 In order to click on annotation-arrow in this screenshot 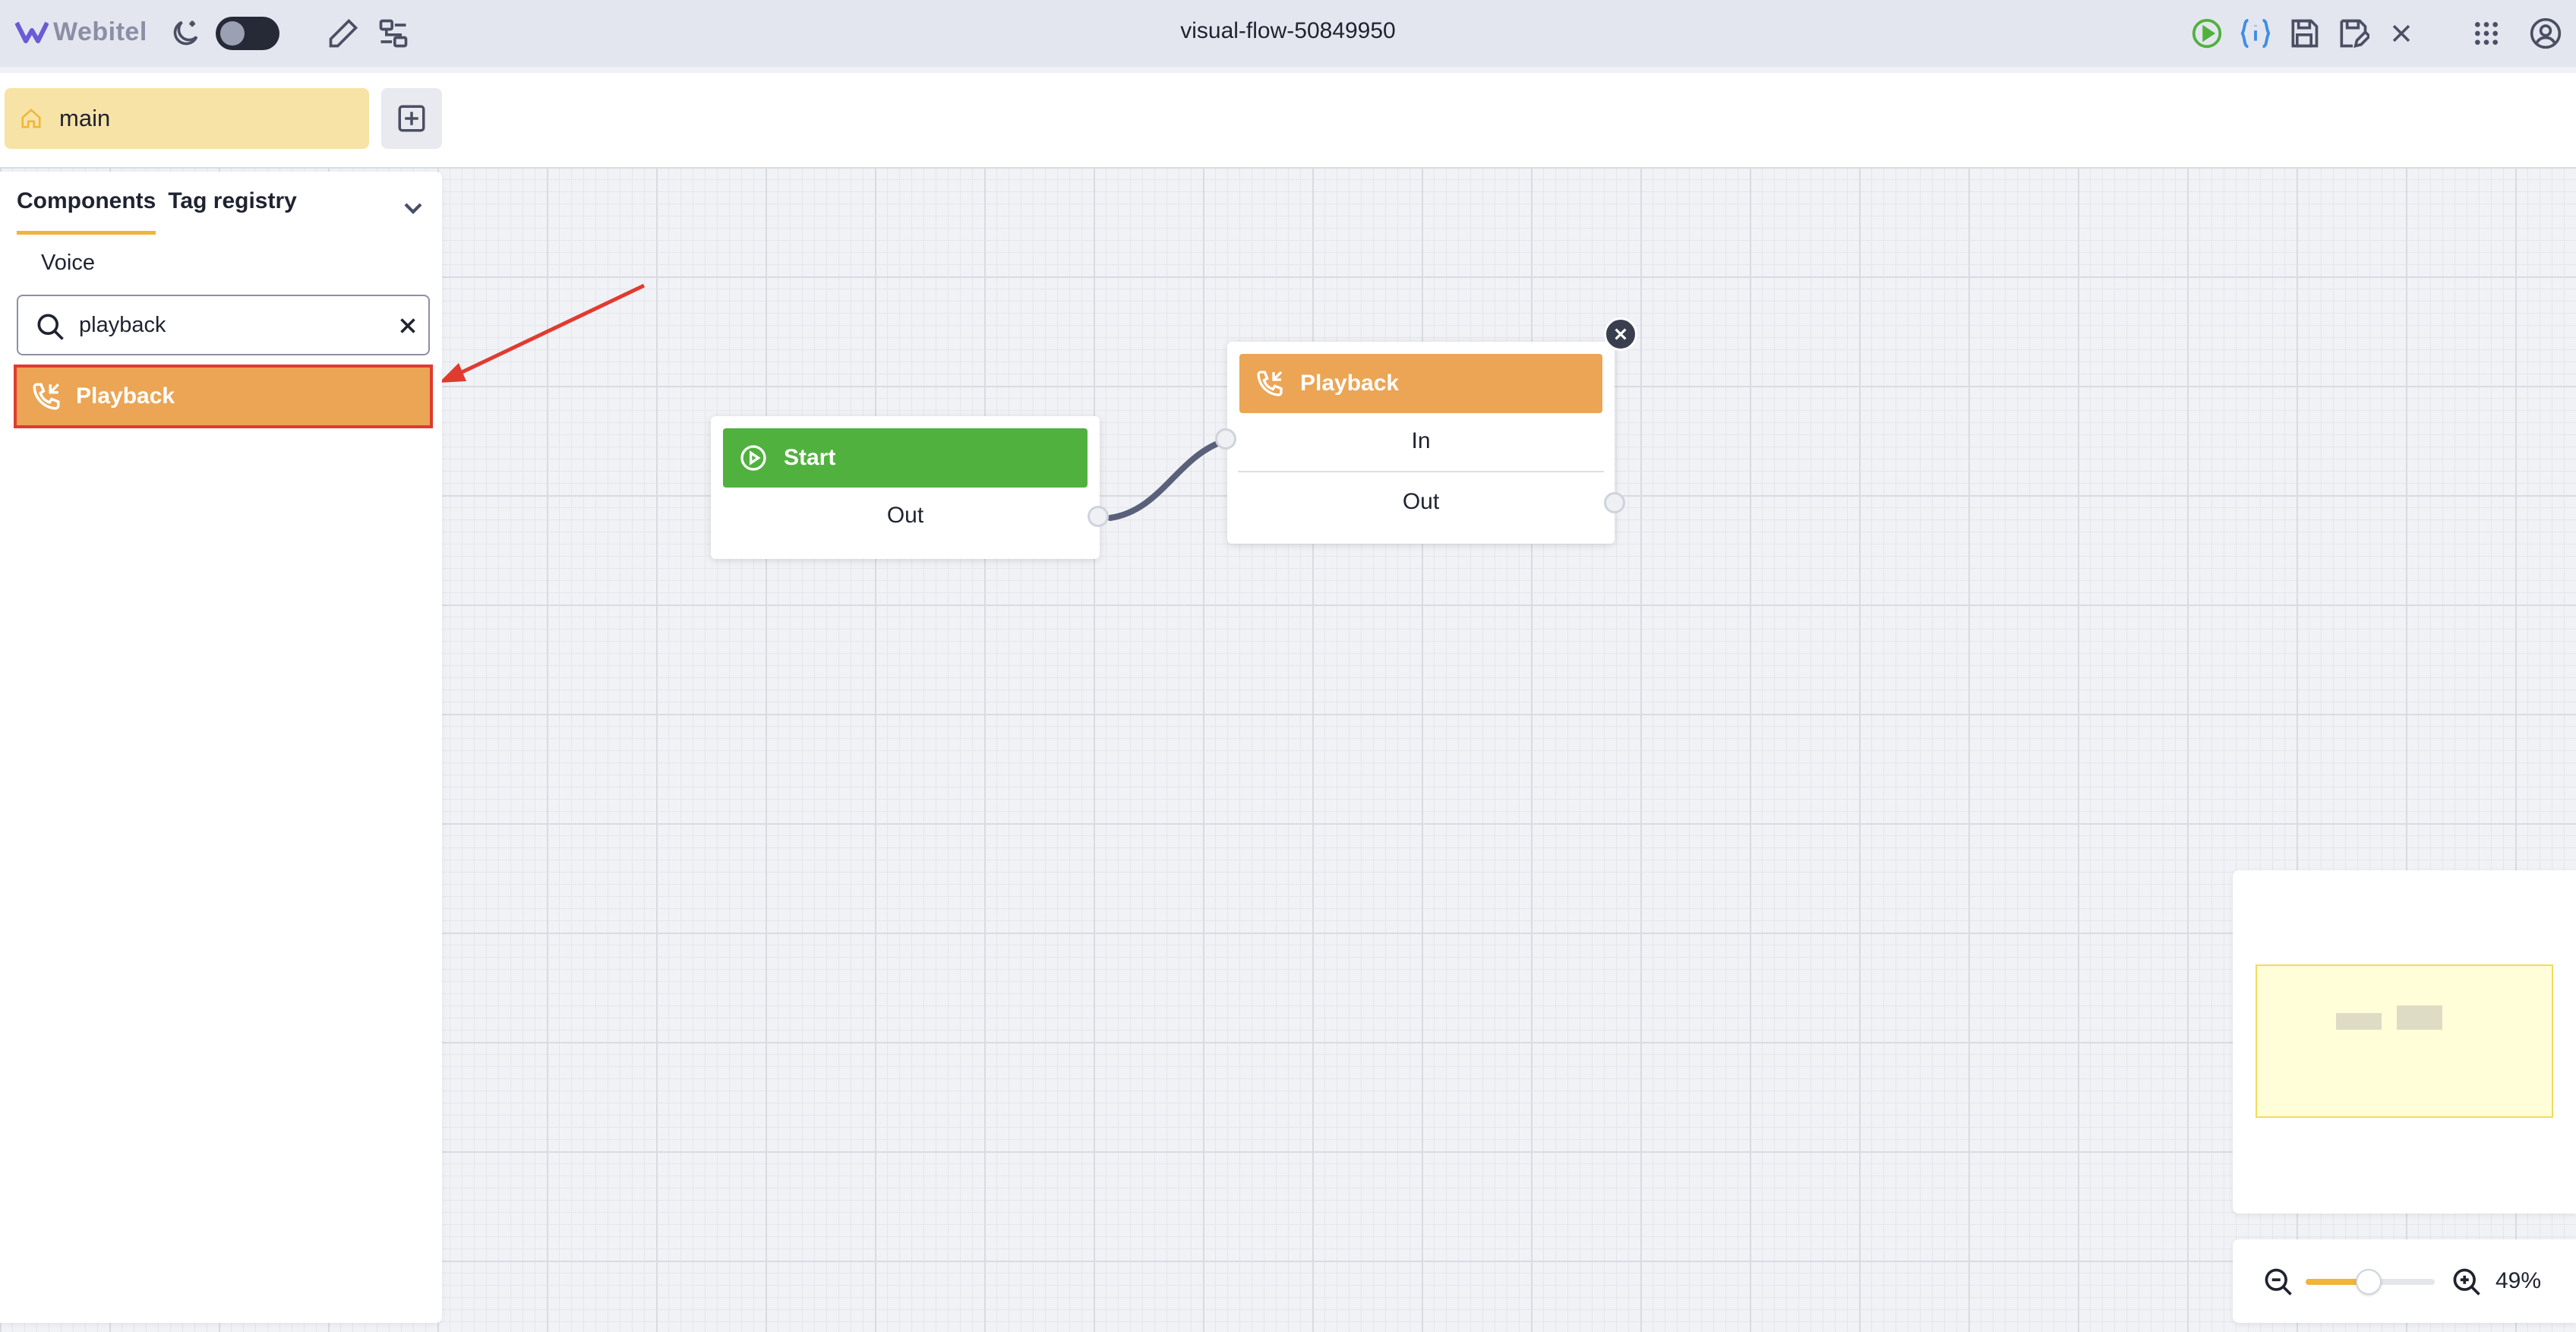, I will do `click(542, 333)`.